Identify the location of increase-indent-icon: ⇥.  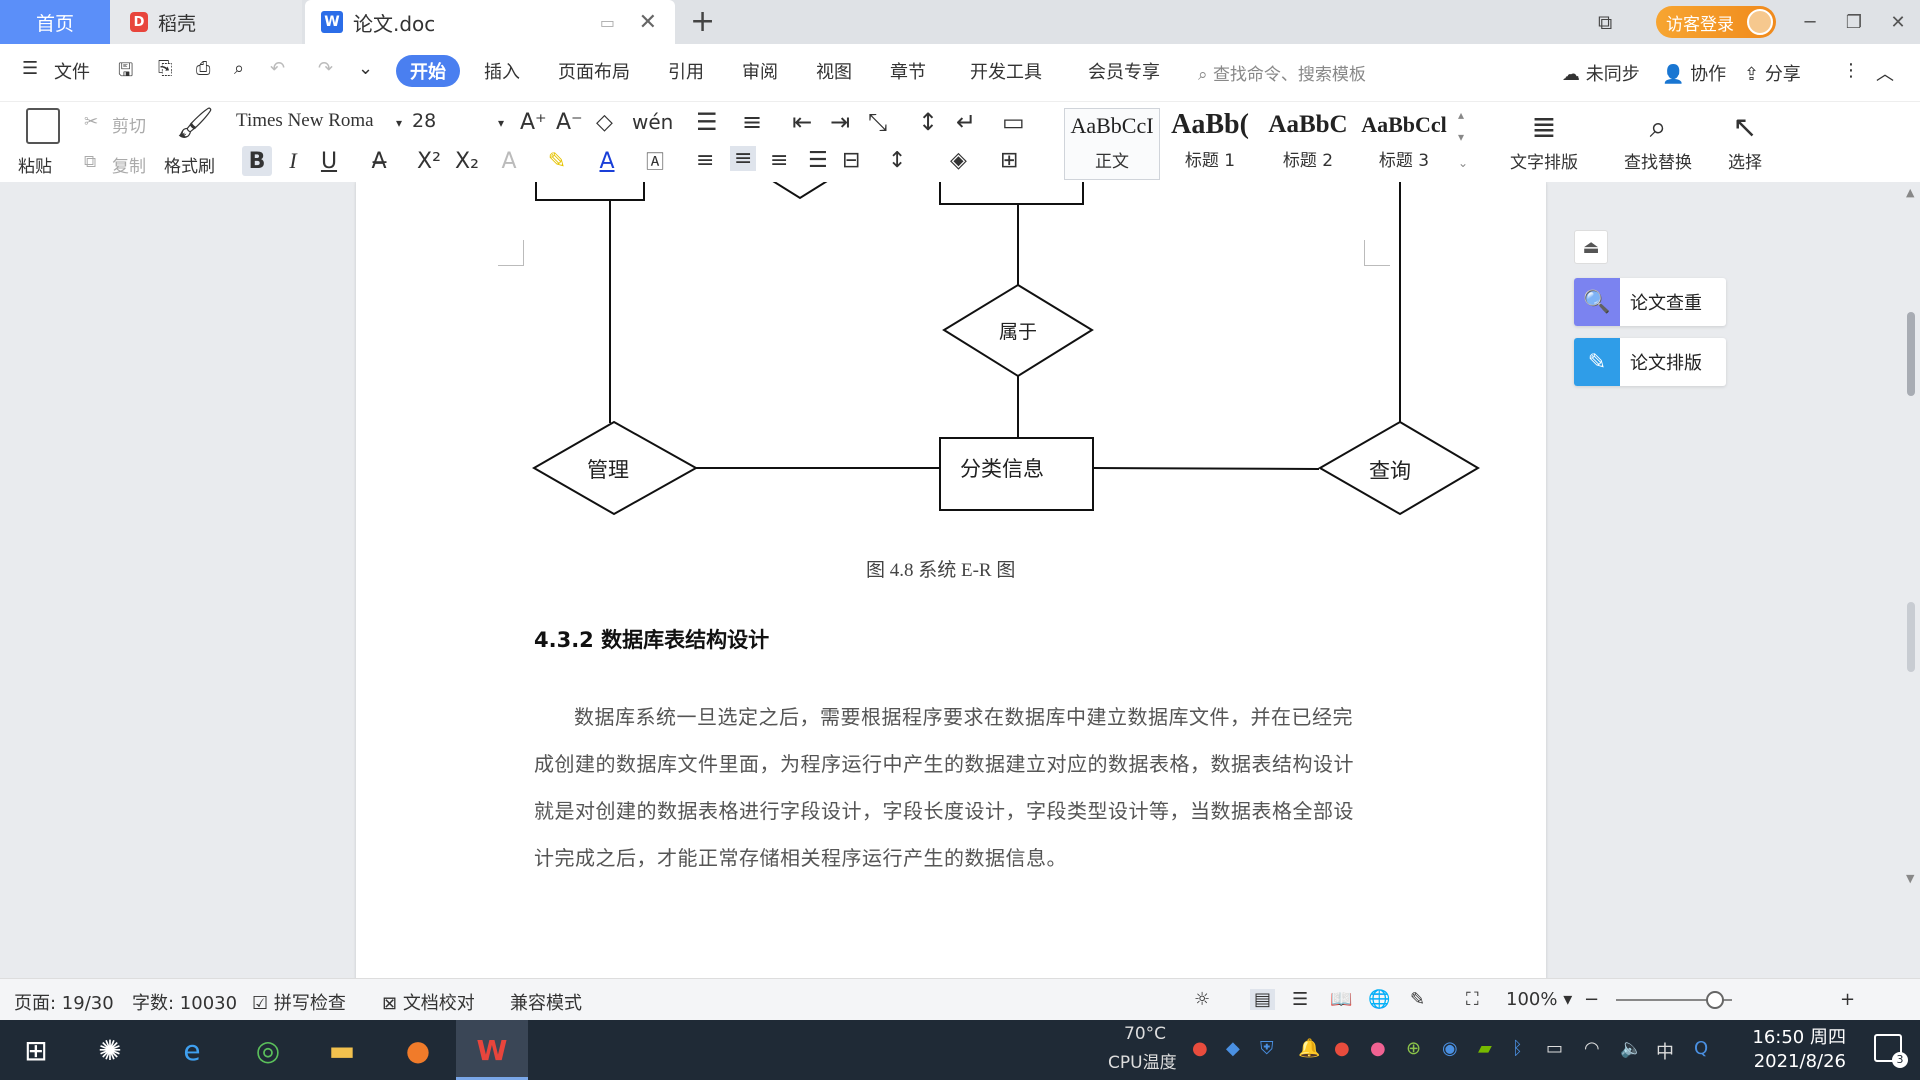
(840, 122).